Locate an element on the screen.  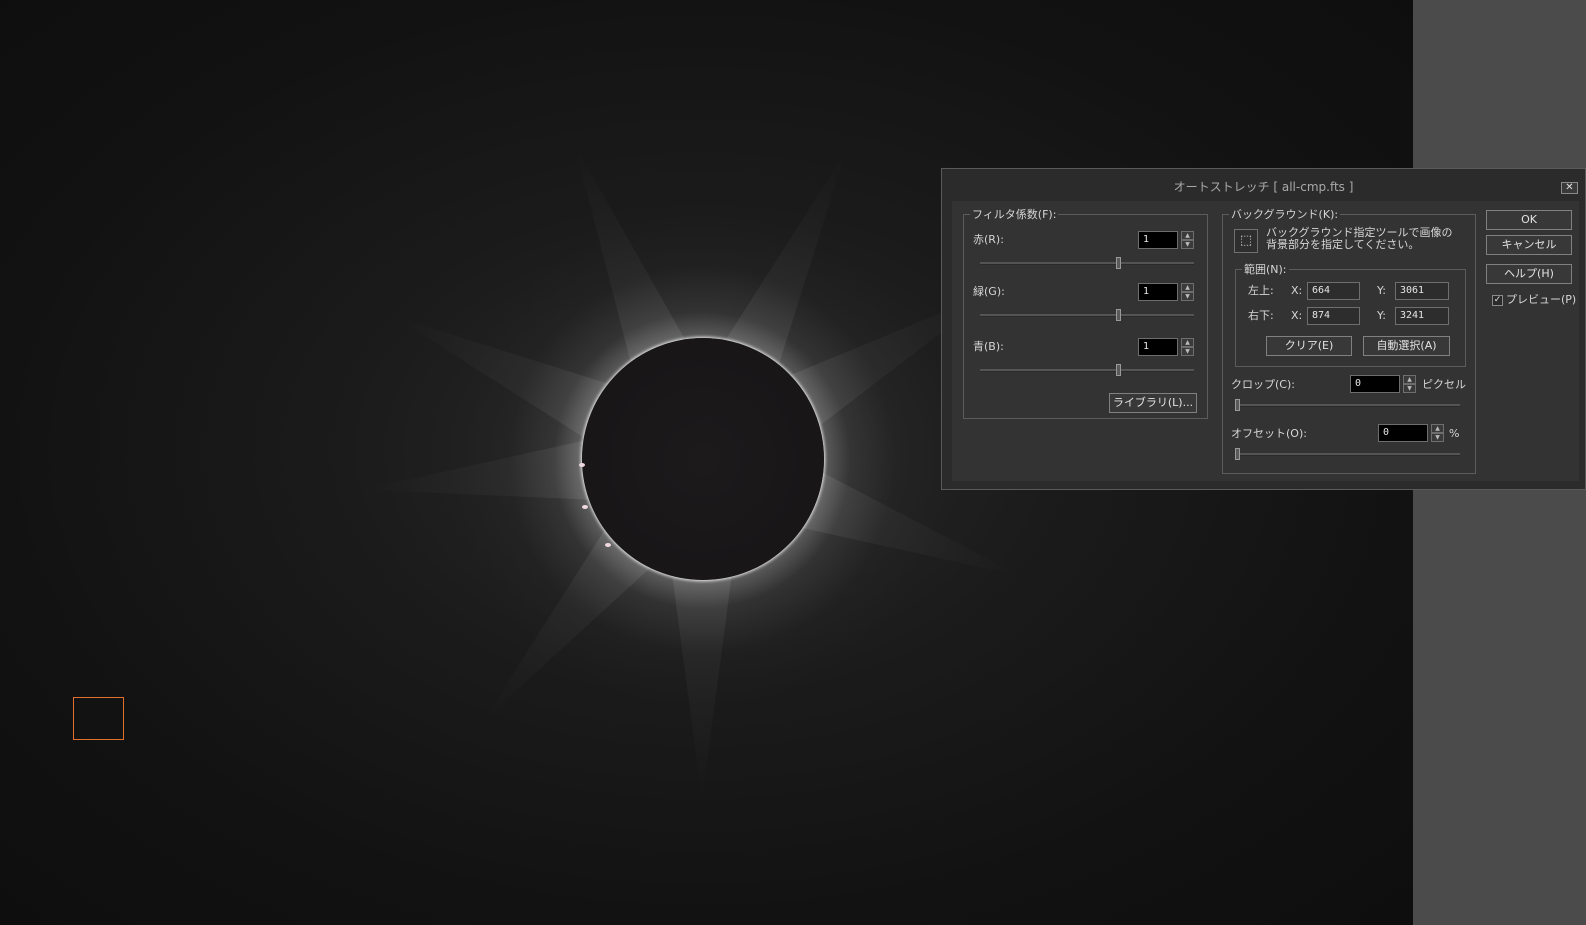
auto-select-button: 自動選択(A) is located at coordinates (1406, 346).